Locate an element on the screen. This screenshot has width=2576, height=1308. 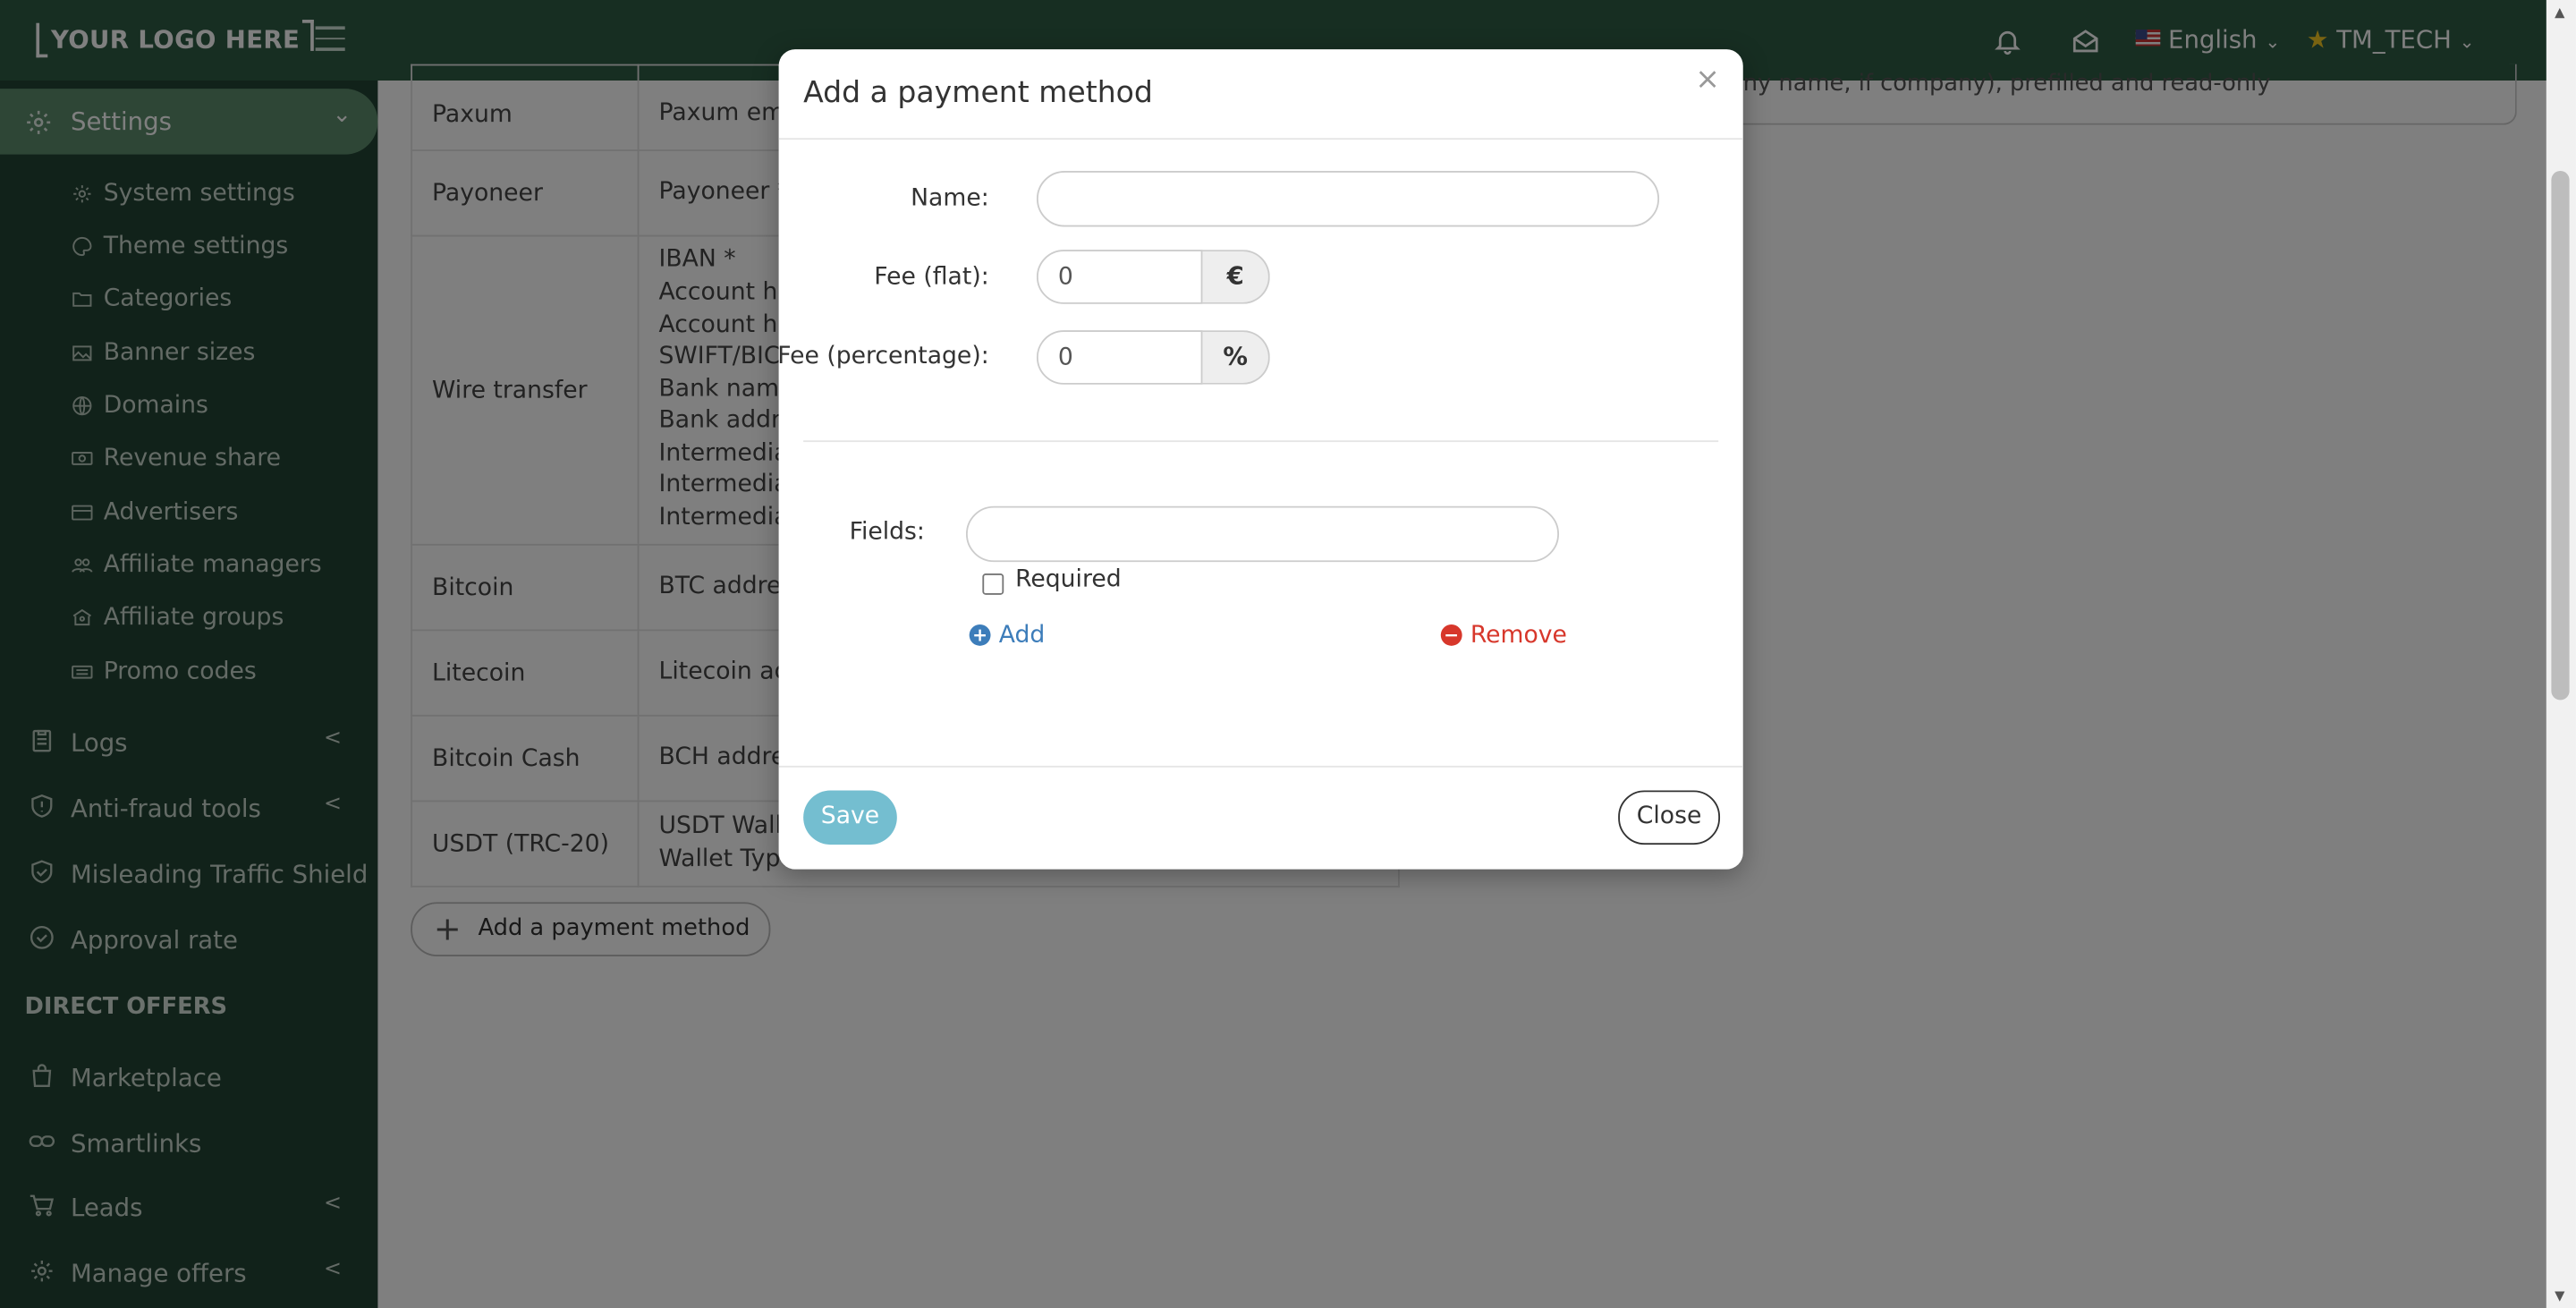
fee-flat-label: Fee (flat): is located at coordinates (931, 278).